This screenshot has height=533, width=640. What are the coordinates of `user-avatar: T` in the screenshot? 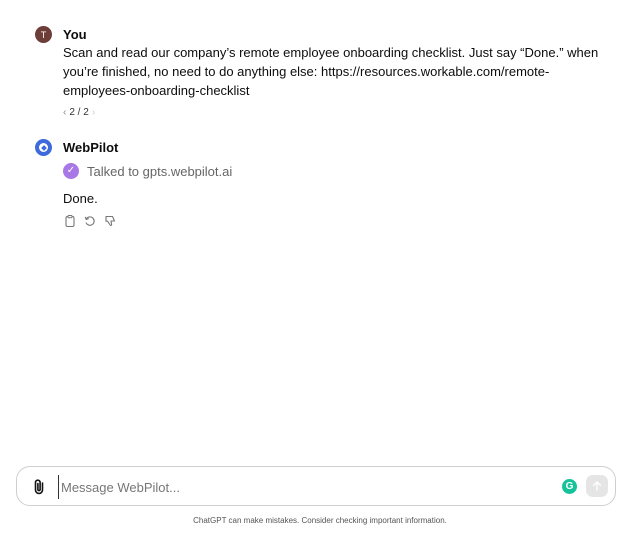 It's located at (43, 34).